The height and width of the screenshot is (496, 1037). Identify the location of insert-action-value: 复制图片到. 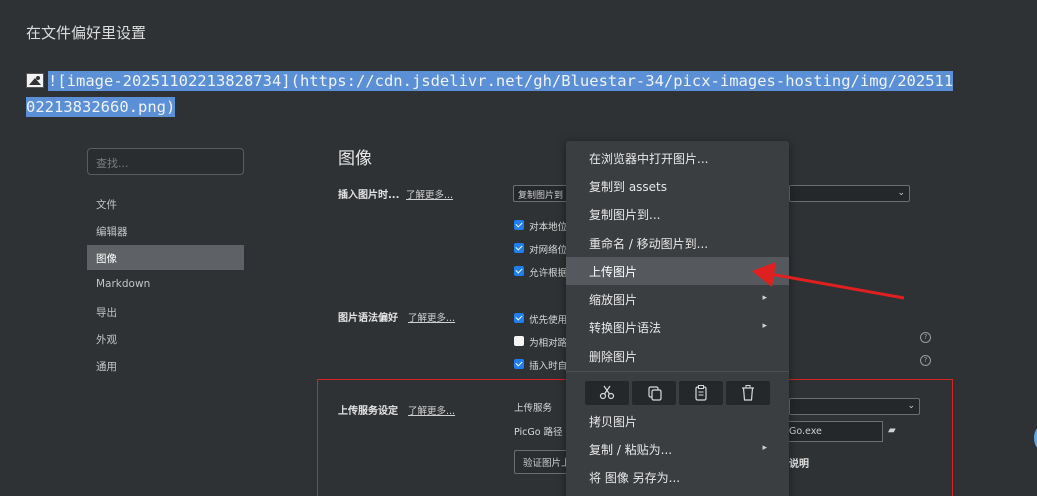
(541, 196).